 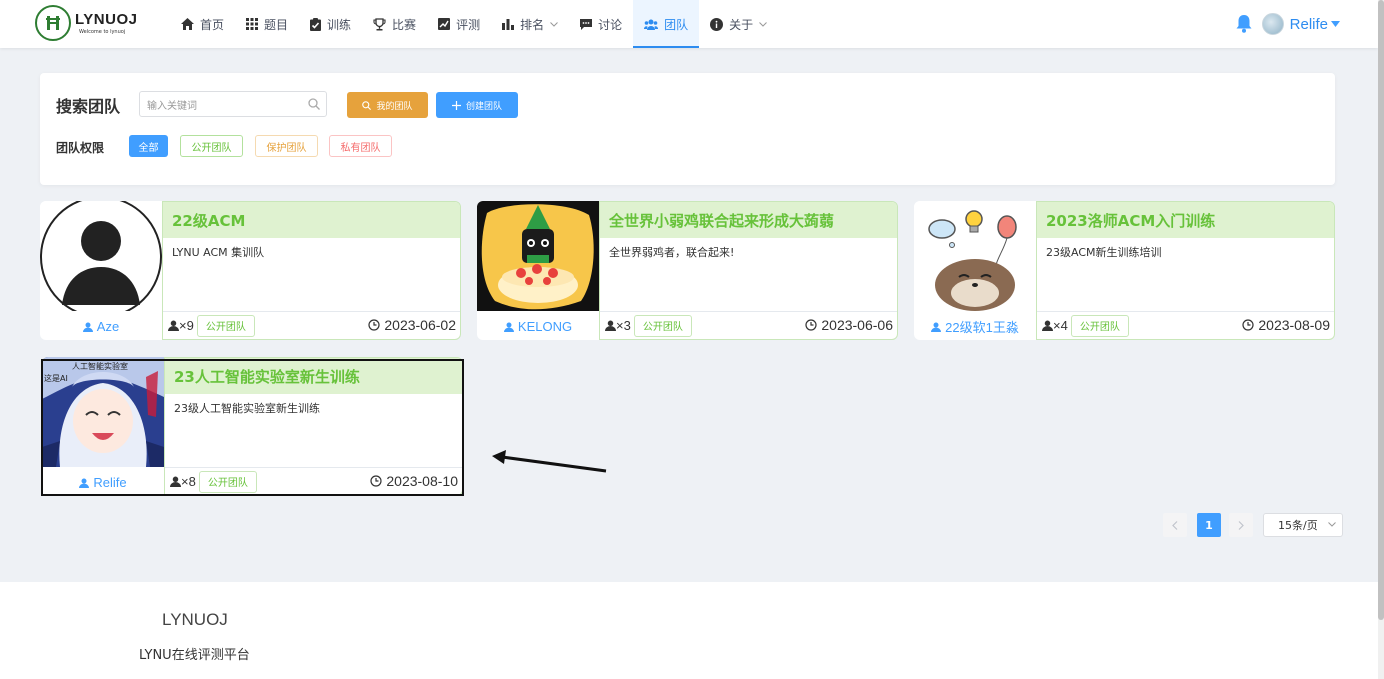 I want to click on team-date-value: 2023-08-09, so click(x=1294, y=325).